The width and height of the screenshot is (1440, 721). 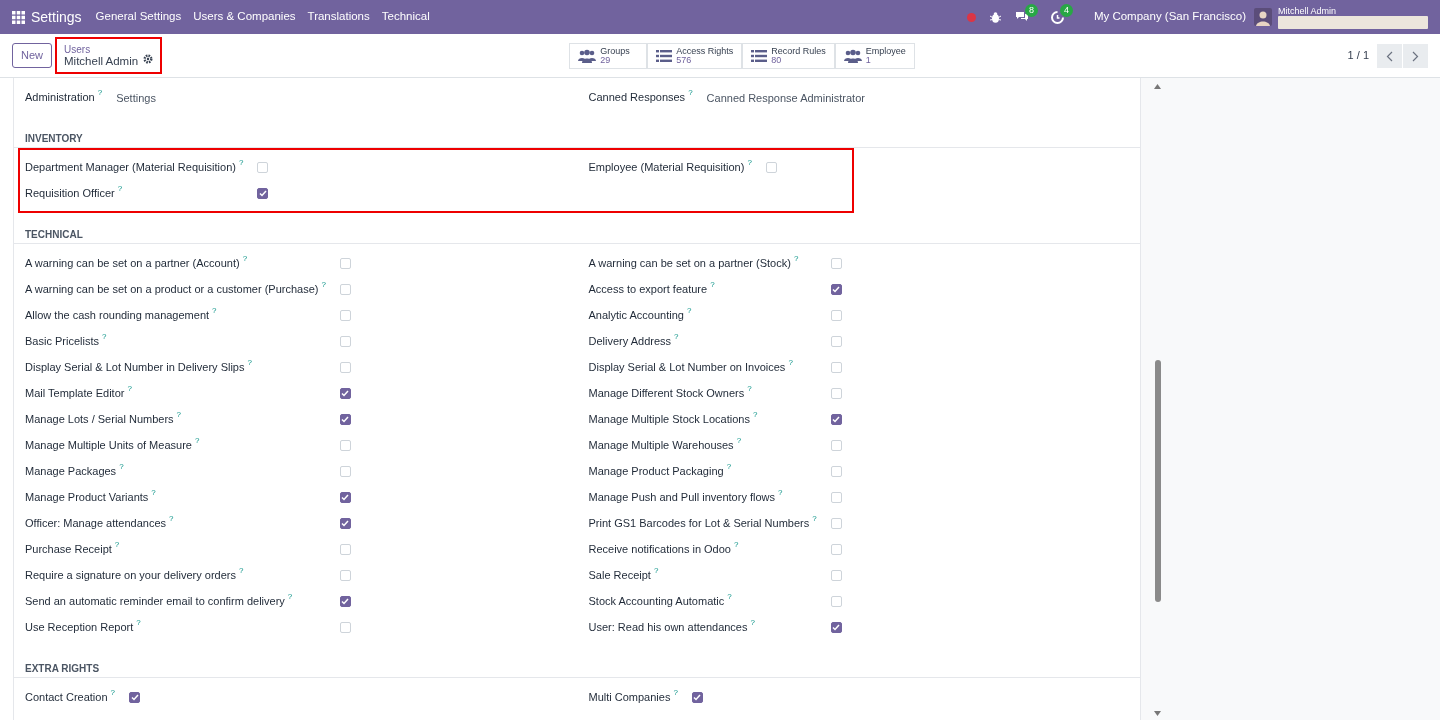 I want to click on apps-menu-icon, so click(x=18, y=17).